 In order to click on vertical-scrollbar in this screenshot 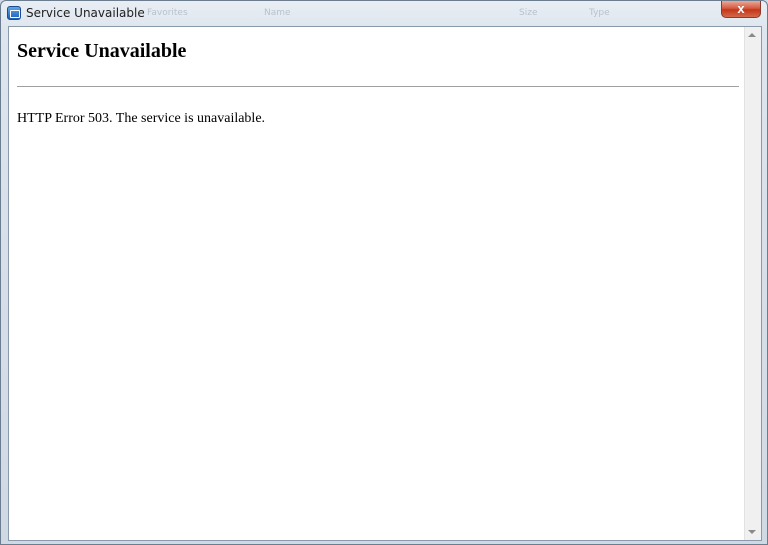, I will do `click(752, 283)`.